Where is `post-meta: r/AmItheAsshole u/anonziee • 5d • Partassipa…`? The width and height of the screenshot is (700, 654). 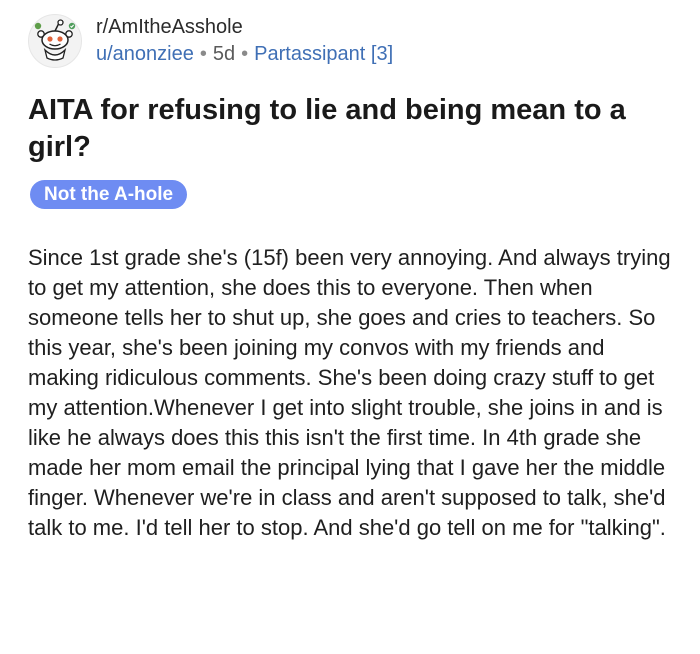
post-meta: r/AmItheAsshole u/anonziee • 5d • Partassipa… is located at coordinates (244, 41).